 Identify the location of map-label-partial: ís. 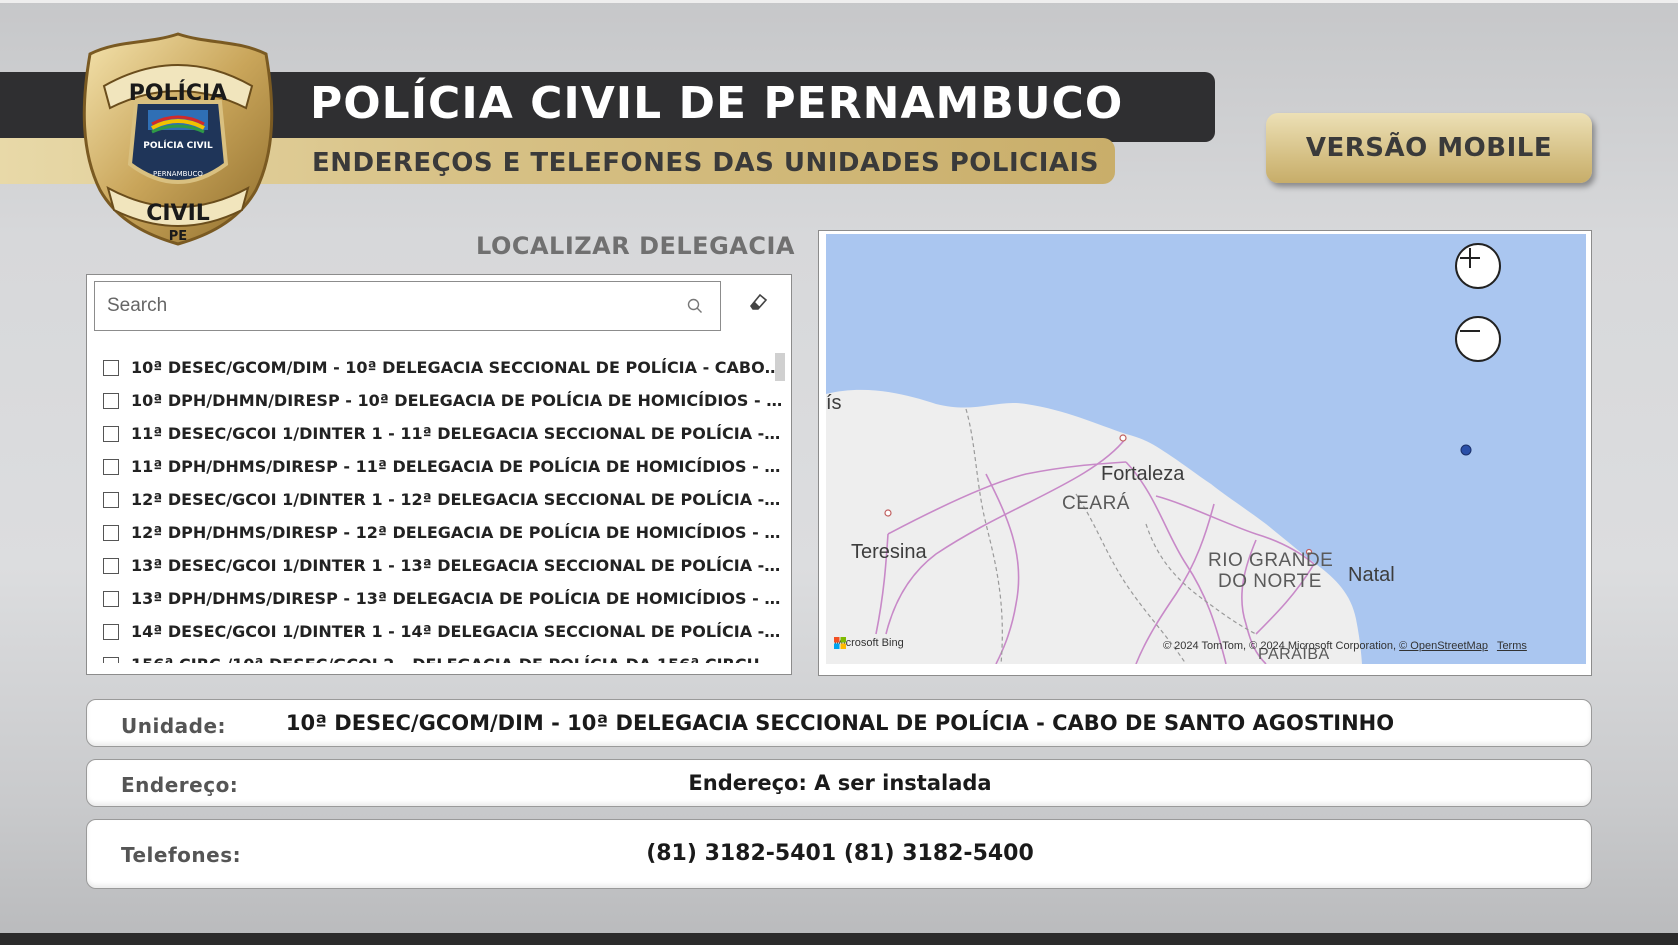
(834, 403).